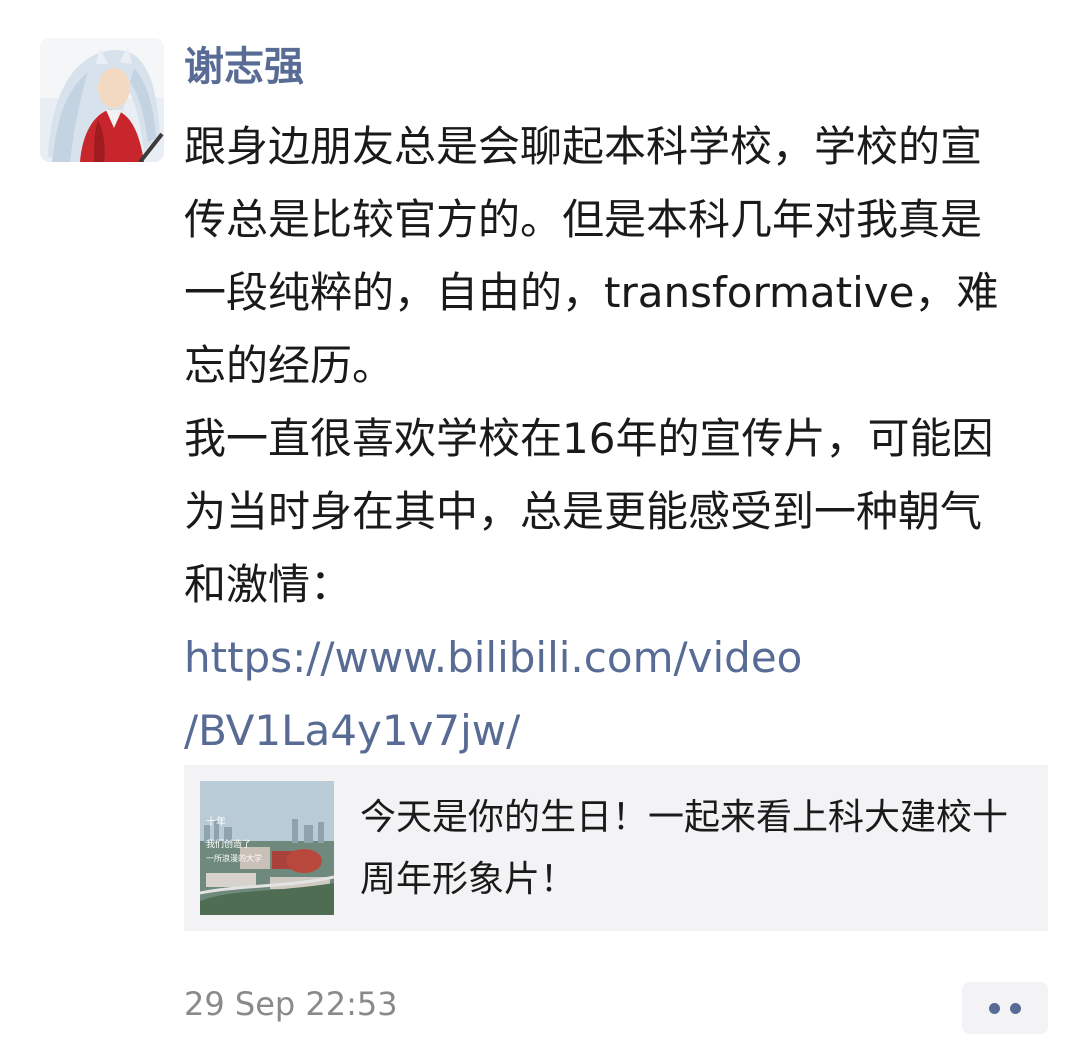 Image resolution: width=1080 pixels, height=1050 pixels. I want to click on thumbnail-caption: 一所浪漫的大学, so click(234, 858).